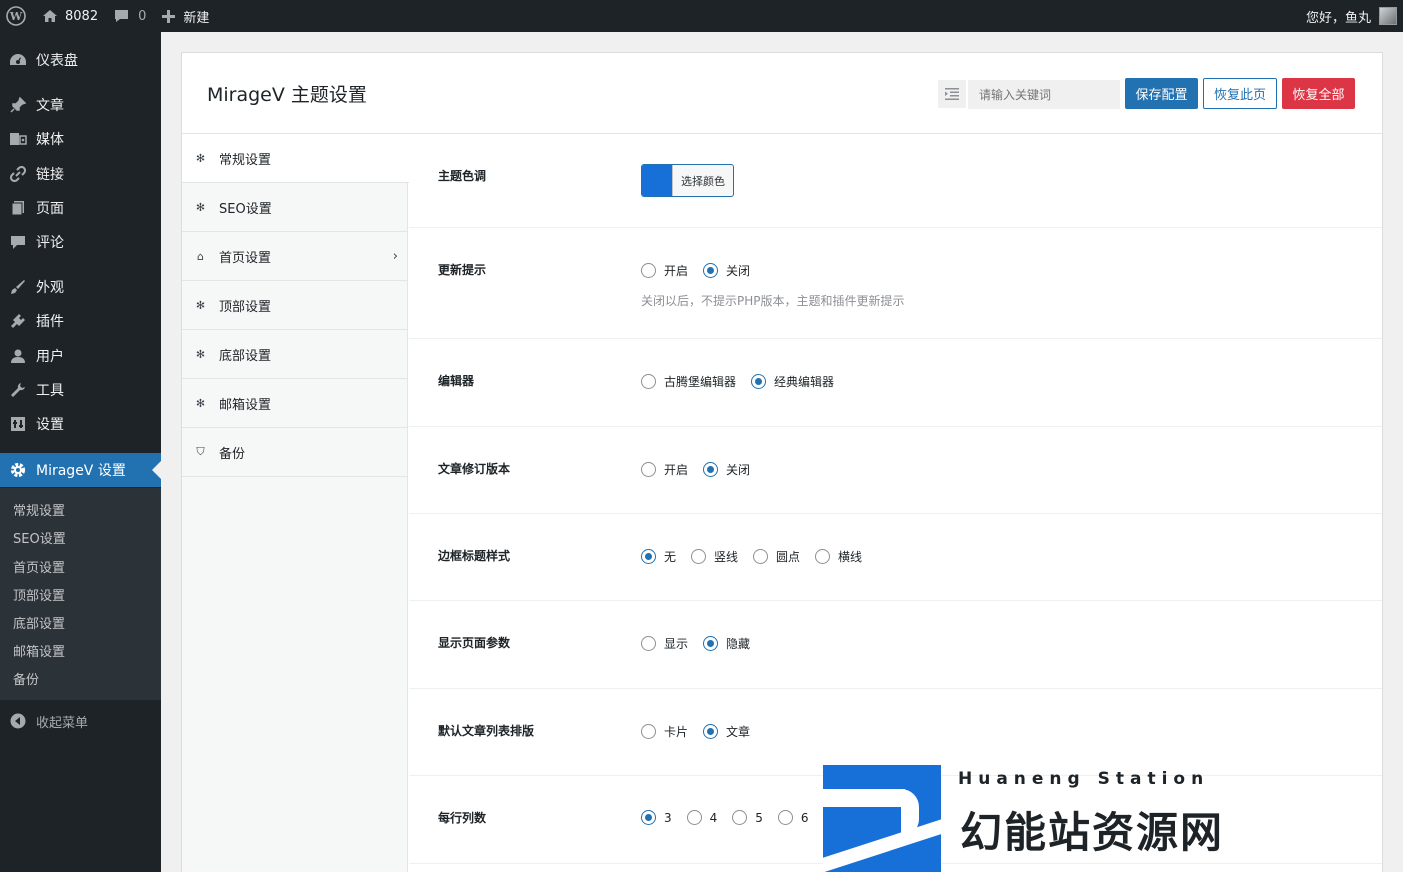 The width and height of the screenshot is (1403, 872). Describe the element at coordinates (1240, 93) in the screenshot. I see `restore-page-button: 恢复此页` at that location.